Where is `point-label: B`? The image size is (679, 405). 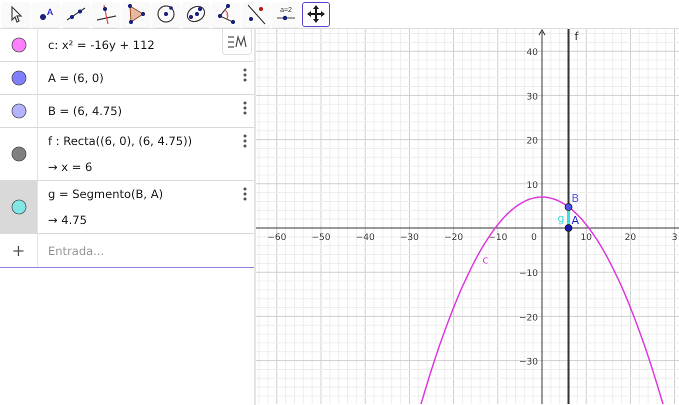 point-label: B is located at coordinates (576, 198).